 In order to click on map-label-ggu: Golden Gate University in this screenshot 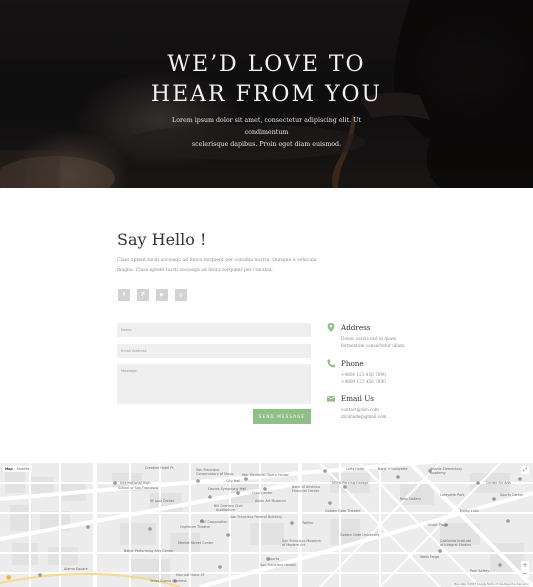, I will do `click(360, 535)`.